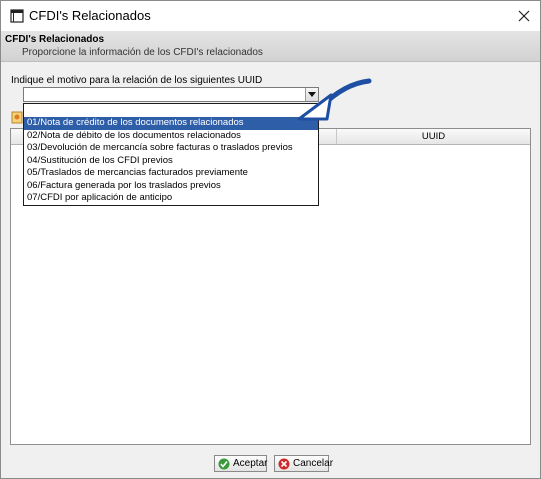 The image size is (541, 479). I want to click on accept-button: Aceptar, so click(240, 463).